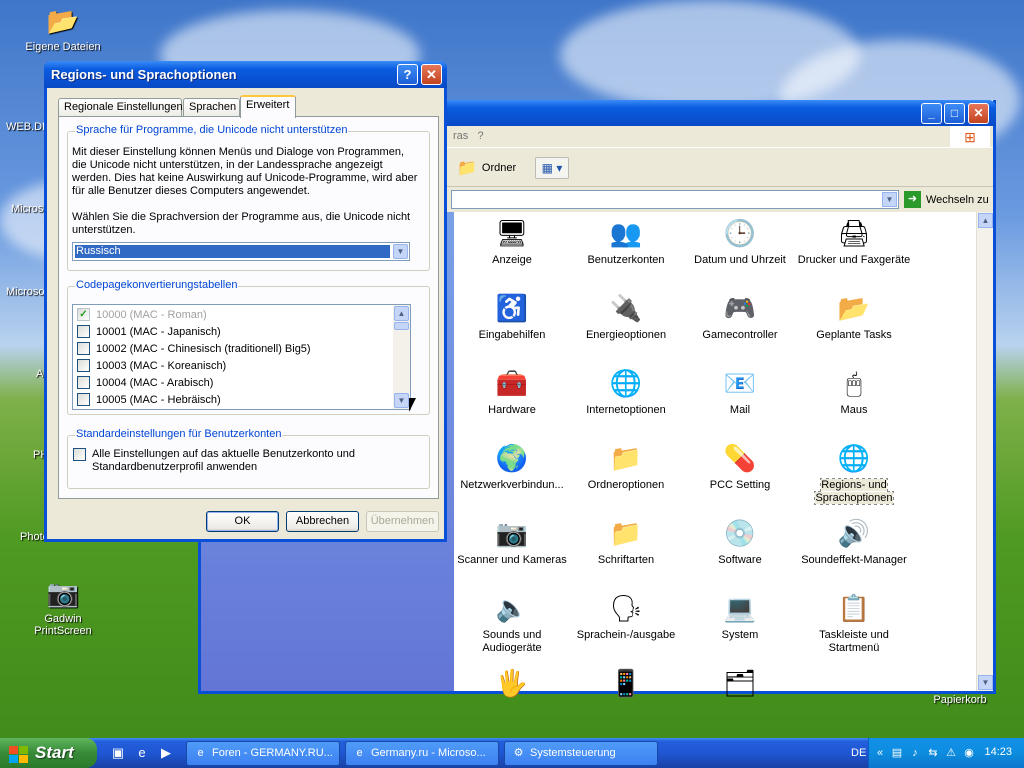  What do you see at coordinates (740, 241) in the screenshot?
I see `control-panel-item: 🕒 Datum und Uhrzeit` at bounding box center [740, 241].